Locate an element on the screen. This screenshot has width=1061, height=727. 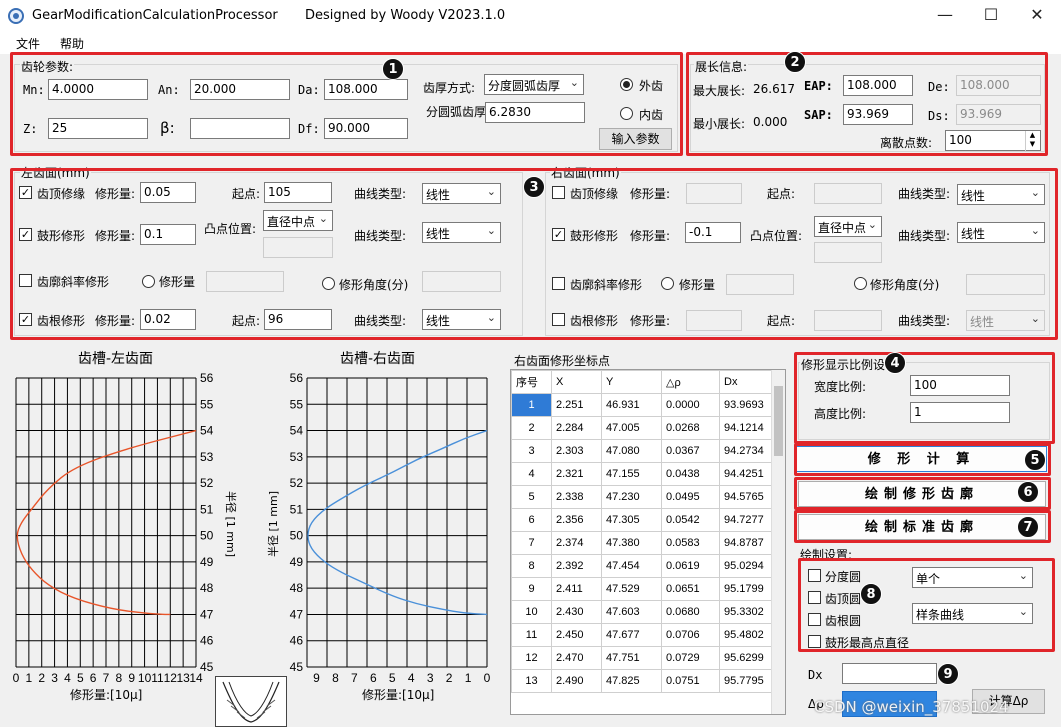
table-cell: 13 is located at coordinates (531, 681).